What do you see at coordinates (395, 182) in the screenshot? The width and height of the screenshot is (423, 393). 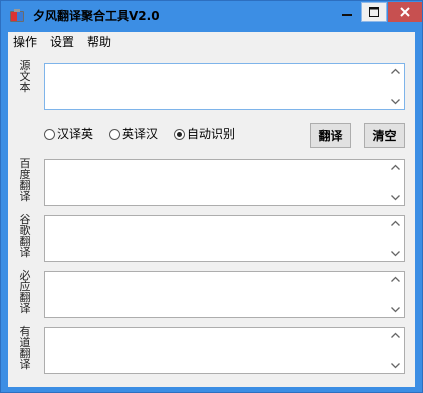 I see `baidu-scrollbar` at bounding box center [395, 182].